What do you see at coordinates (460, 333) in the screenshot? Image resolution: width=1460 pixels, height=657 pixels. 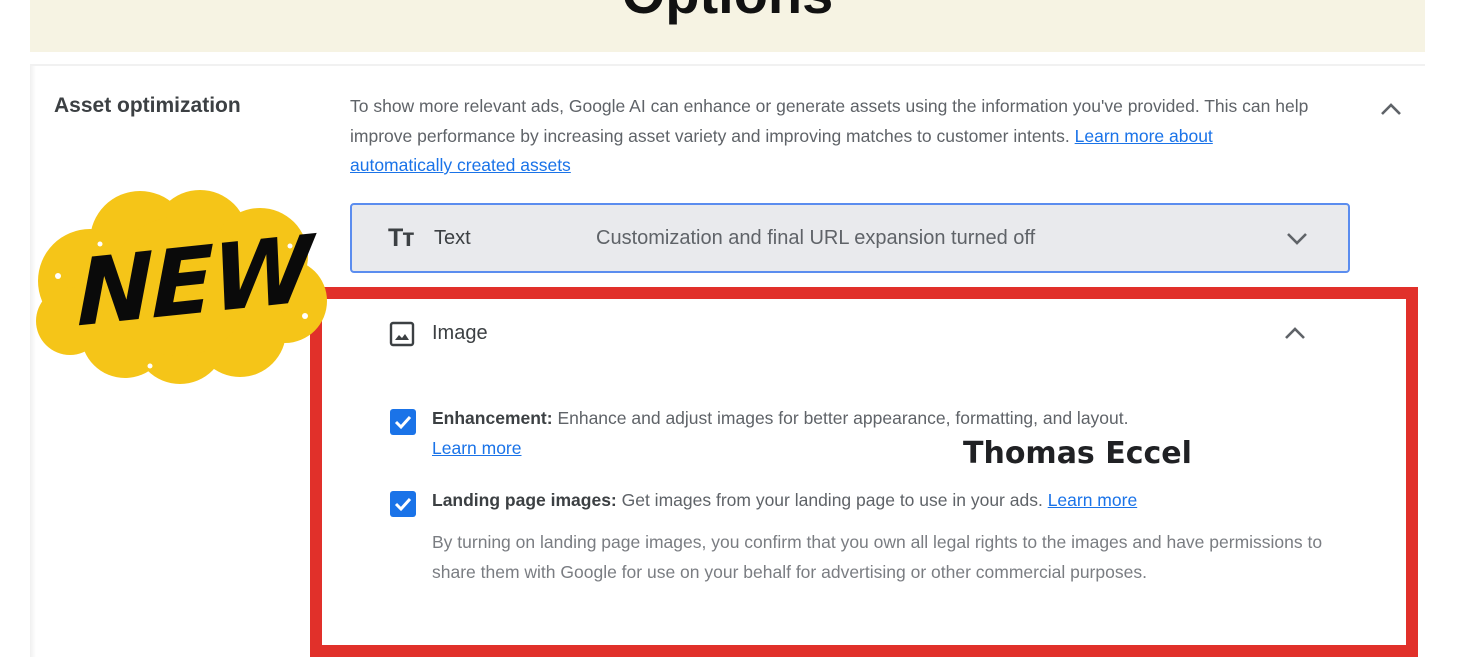 I see `image-panel-label: Image` at bounding box center [460, 333].